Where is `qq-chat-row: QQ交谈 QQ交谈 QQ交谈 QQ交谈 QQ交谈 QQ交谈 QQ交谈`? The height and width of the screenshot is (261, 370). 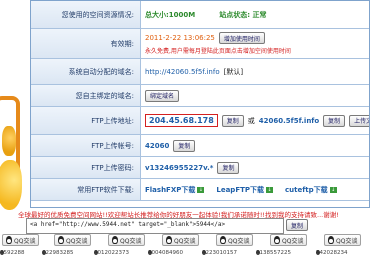 qq-chat-row: QQ交谈 QQ交谈 QQ交谈 QQ交谈 QQ交谈 QQ交谈 QQ交谈 is located at coordinates (185, 241).